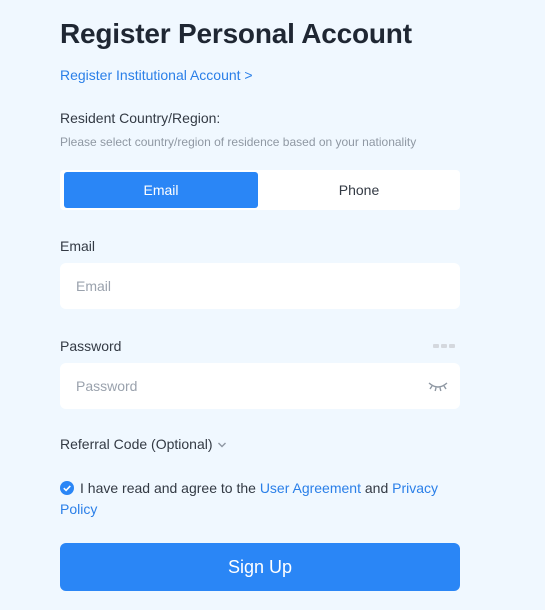 The image size is (545, 610). What do you see at coordinates (161, 190) in the screenshot?
I see `tab-email: Email` at bounding box center [161, 190].